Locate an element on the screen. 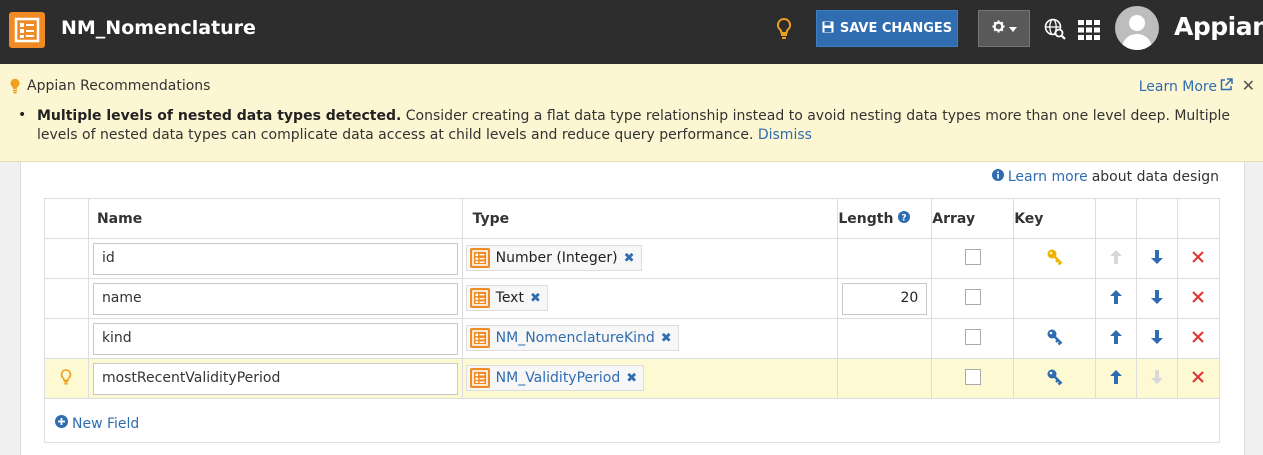 This screenshot has height=455, width=1263. field-name-cell: name is located at coordinates (275, 298).